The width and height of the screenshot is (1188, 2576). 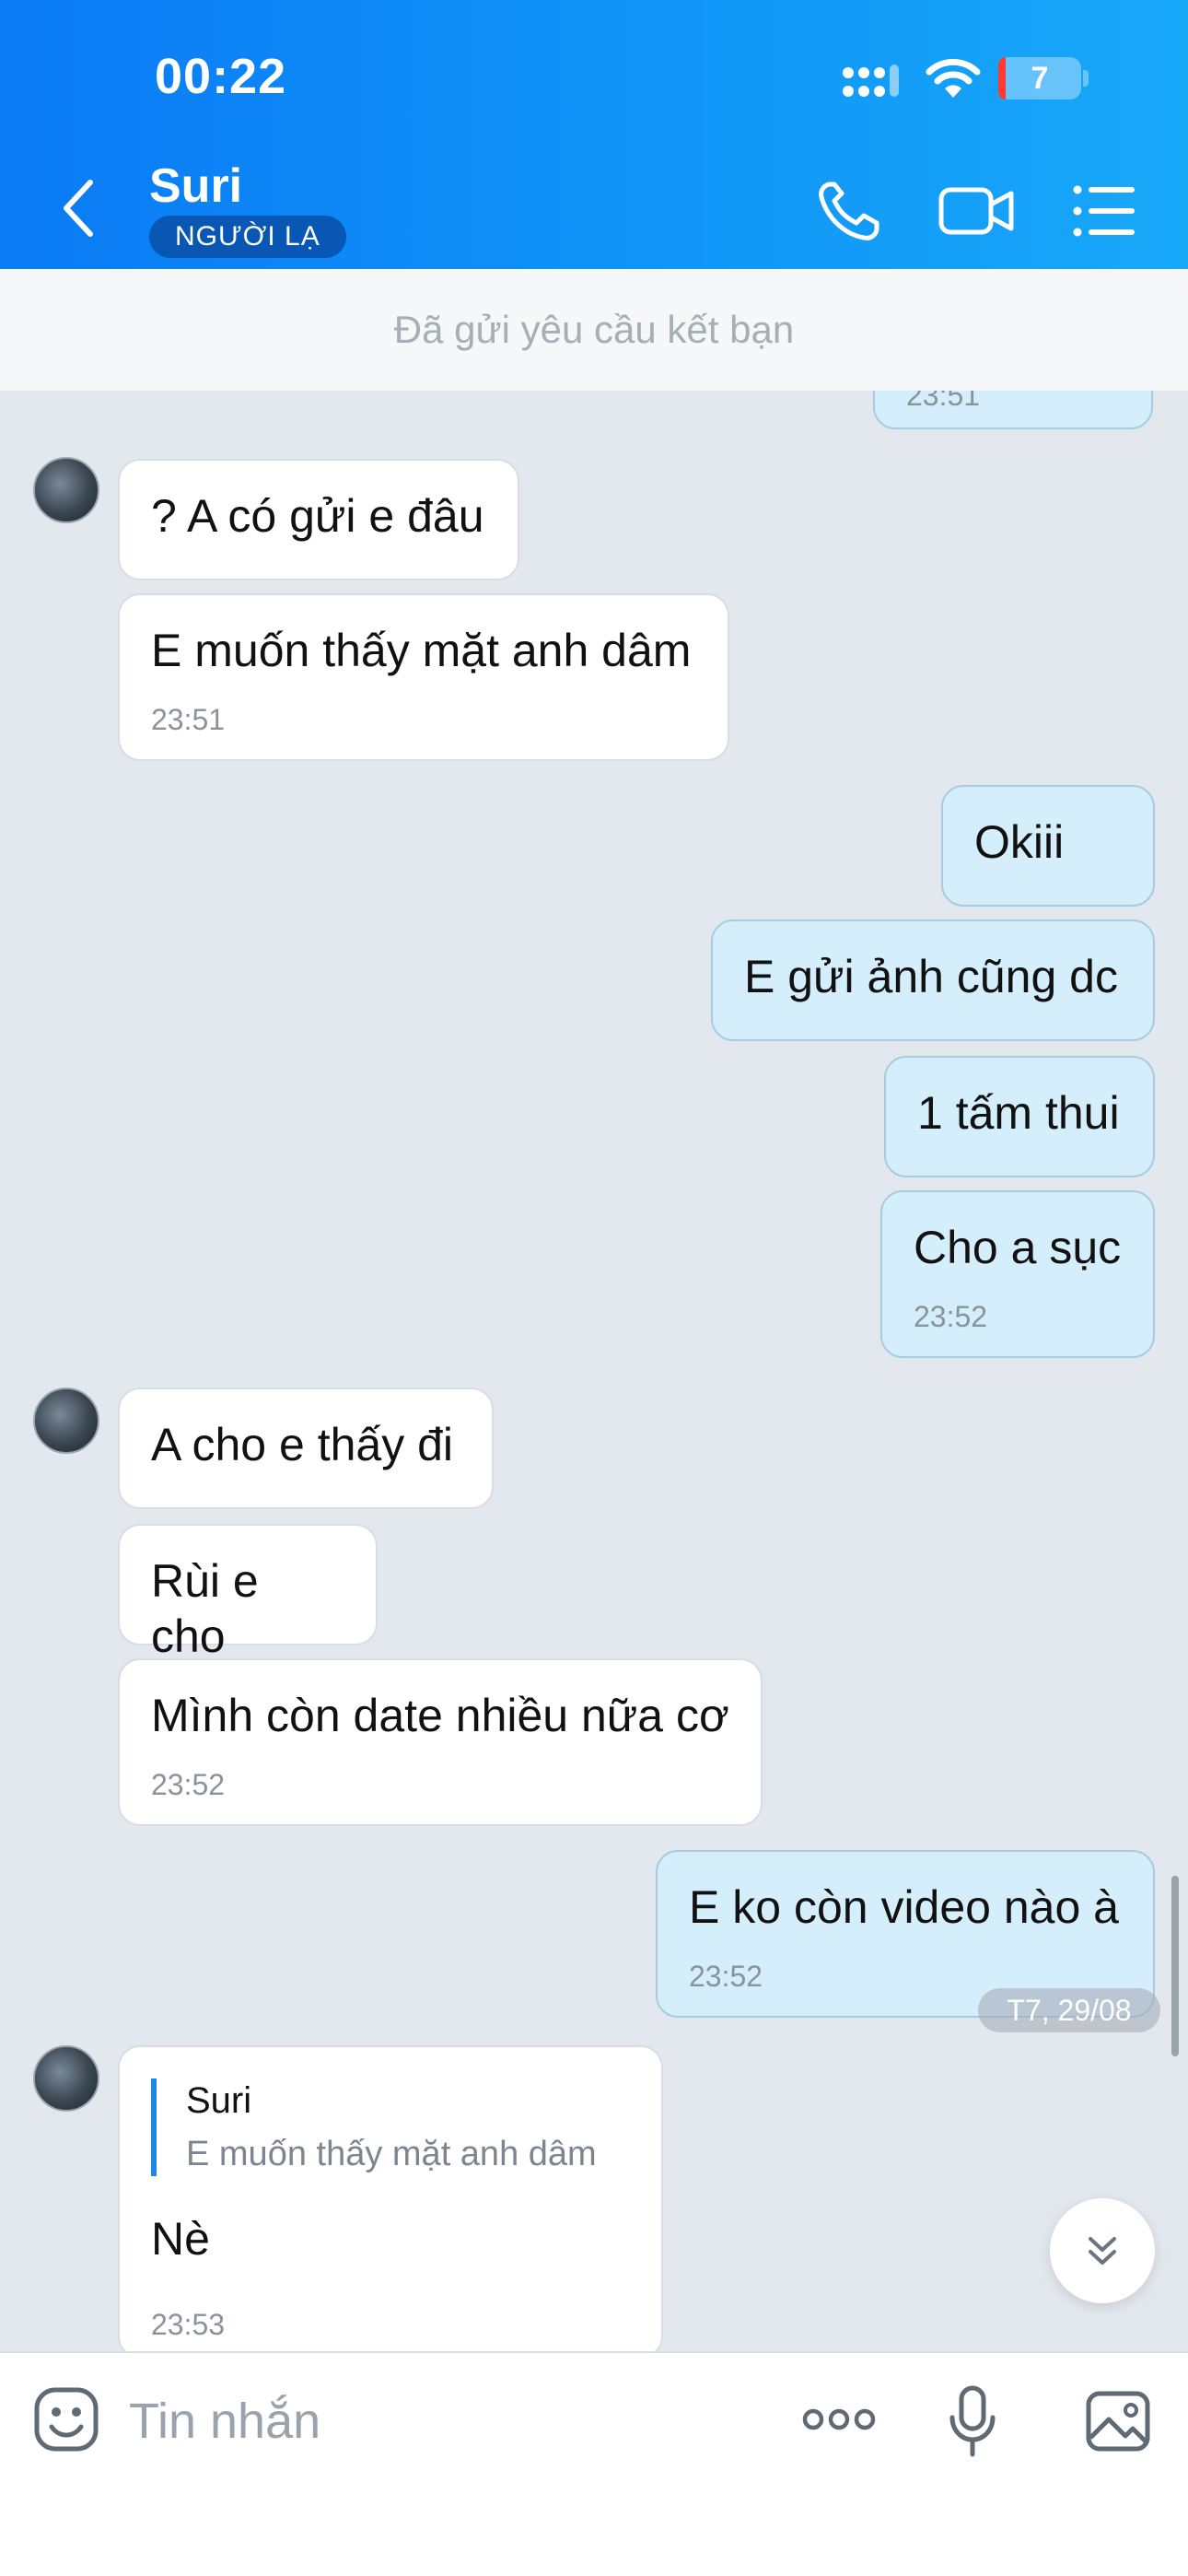 What do you see at coordinates (423, 677) in the screenshot?
I see `incoming-message: E muốn thấy mặt anh dâm 23:51` at bounding box center [423, 677].